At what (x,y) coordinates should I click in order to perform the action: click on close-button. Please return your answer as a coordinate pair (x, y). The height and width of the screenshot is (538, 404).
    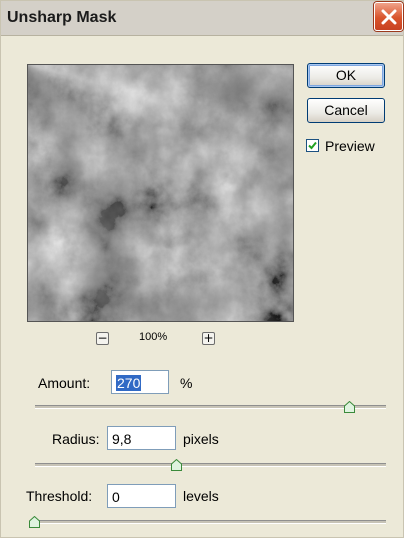
    Looking at the image, I should click on (388, 16).